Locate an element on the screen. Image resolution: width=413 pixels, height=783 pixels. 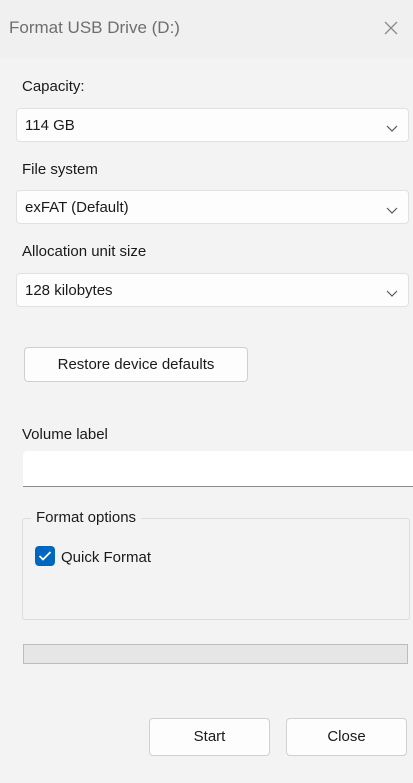
close-button: Close is located at coordinates (346, 737).